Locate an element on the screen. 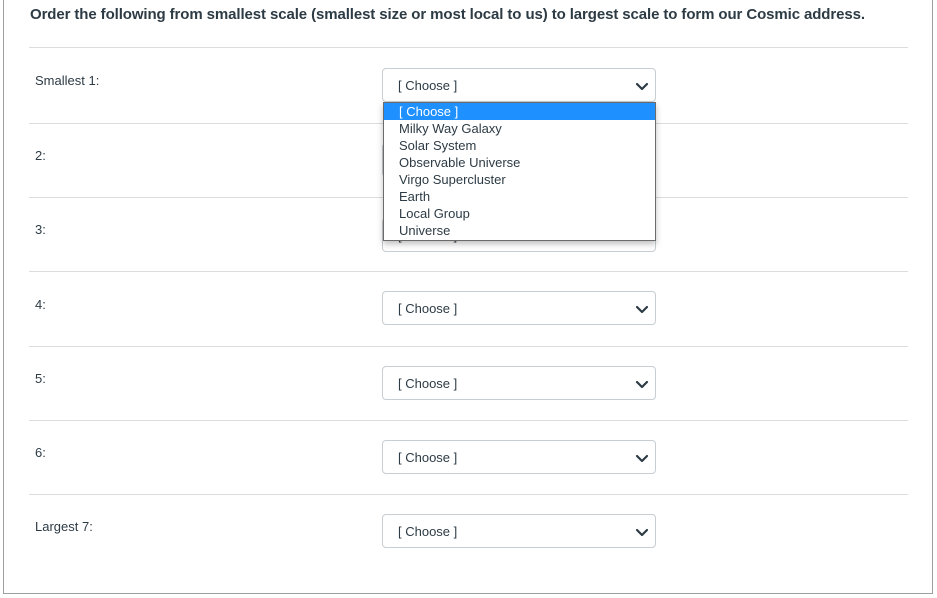  row-label-7: Largest 7: is located at coordinates (64, 526).